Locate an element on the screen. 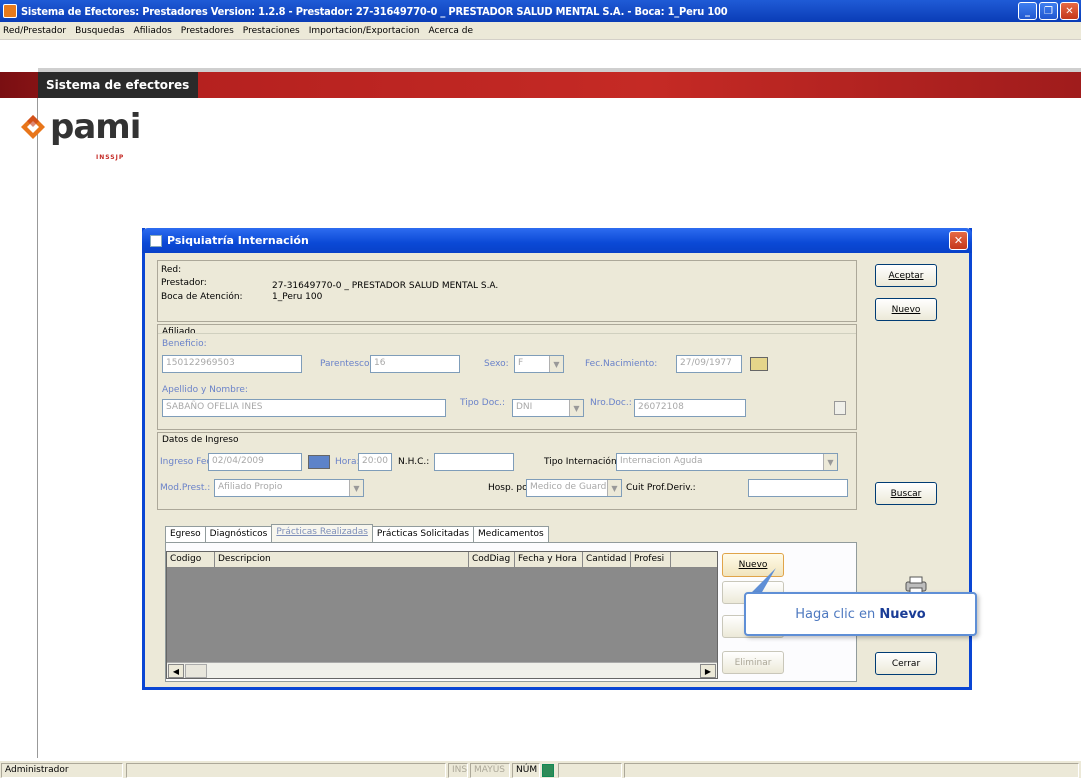  nhc-label: N.H.C.: is located at coordinates (414, 462).